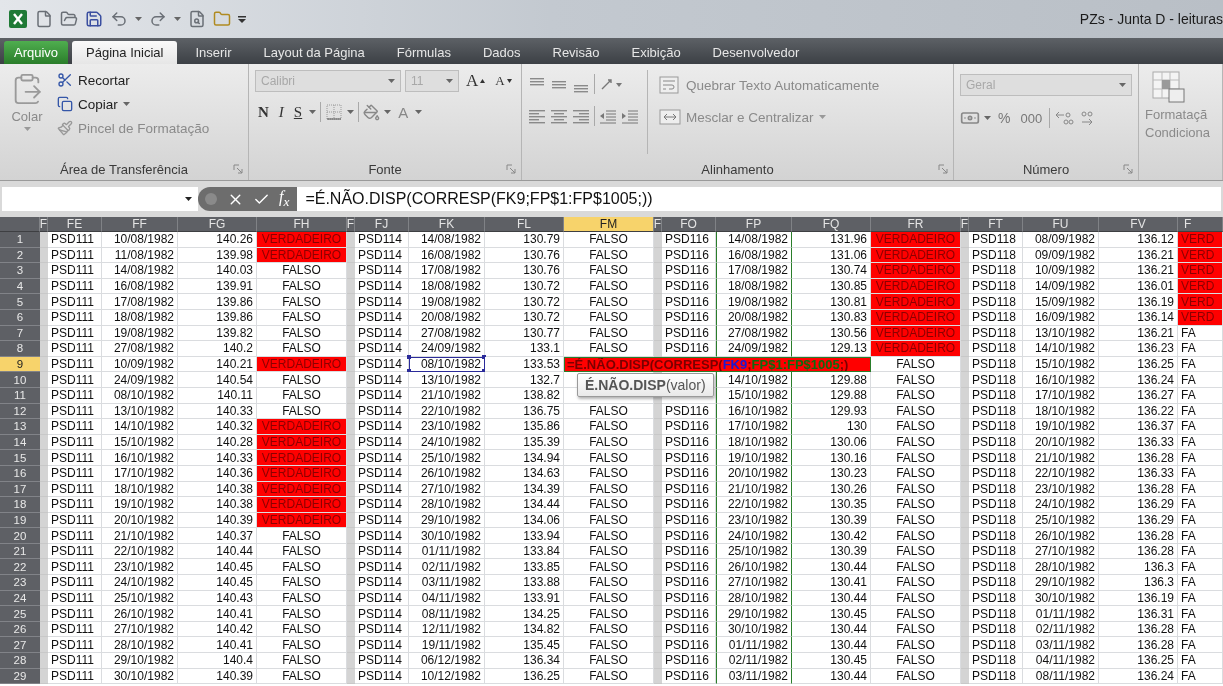  What do you see at coordinates (382, 224) in the screenshot?
I see `column-header: FJ` at bounding box center [382, 224].